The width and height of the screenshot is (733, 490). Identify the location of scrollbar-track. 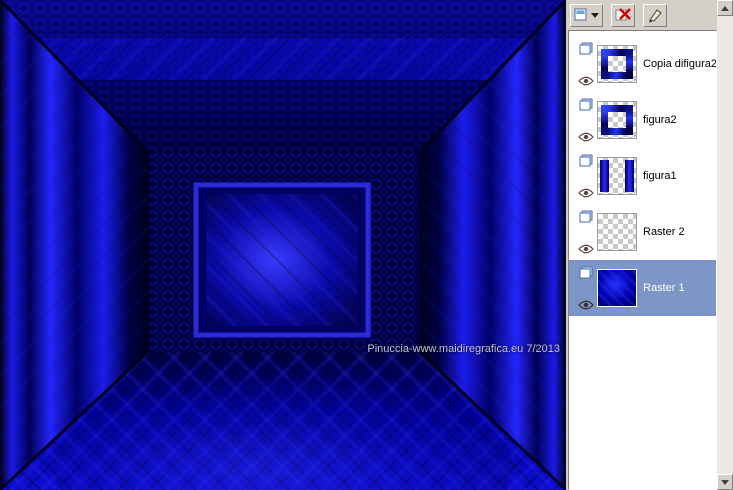
(725, 245).